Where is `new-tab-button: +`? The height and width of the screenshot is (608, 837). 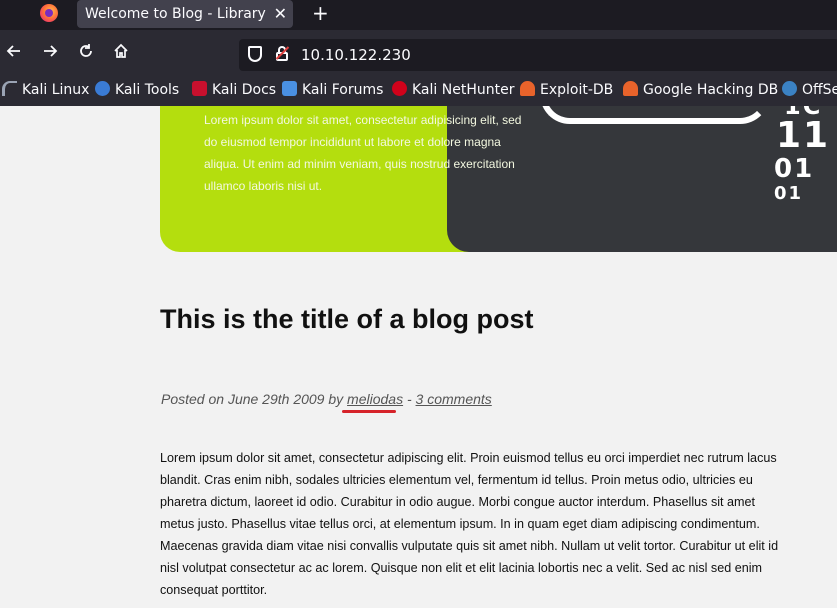 new-tab-button: + is located at coordinates (320, 13).